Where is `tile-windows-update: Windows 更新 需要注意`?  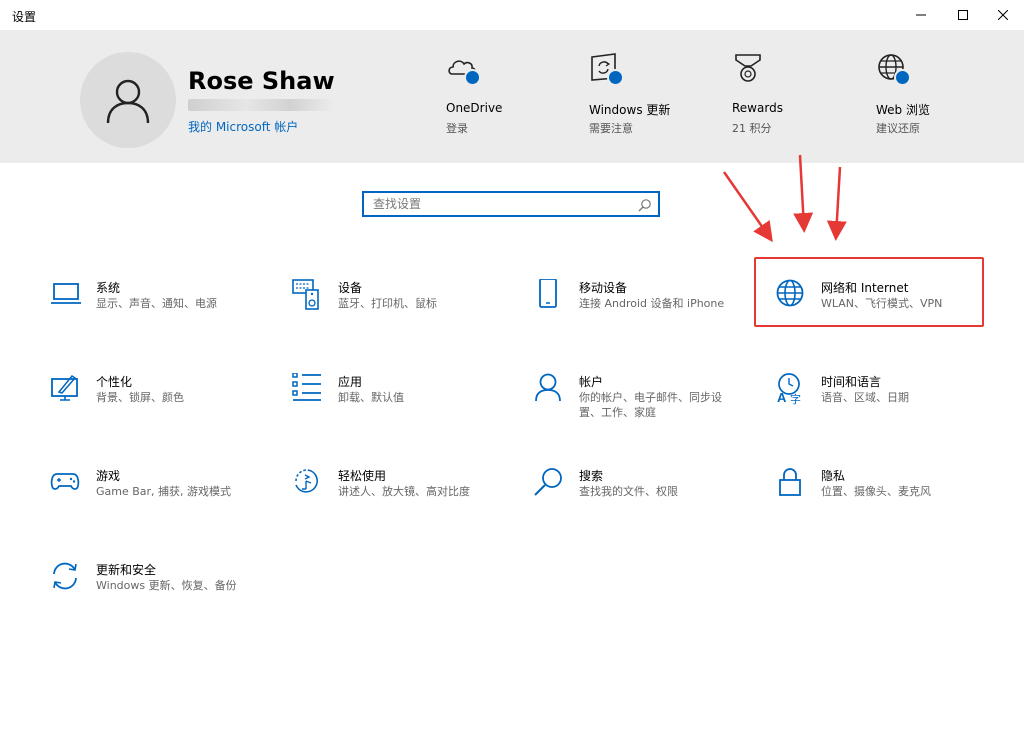 tile-windows-update: Windows 更新 需要注意 is located at coordinates (654, 97).